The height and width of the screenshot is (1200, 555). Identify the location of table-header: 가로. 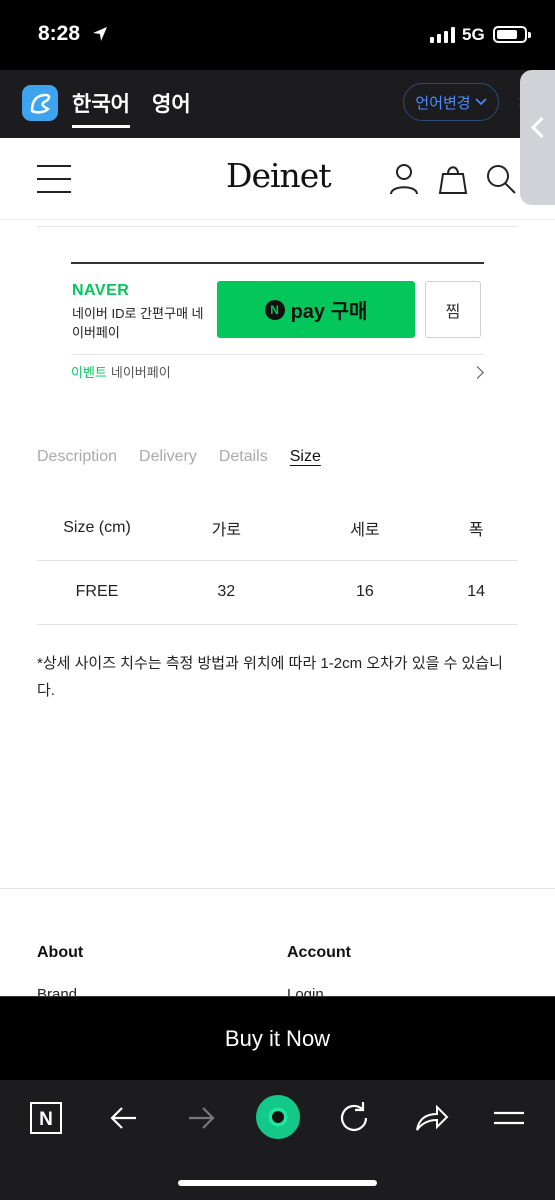
(226, 528).